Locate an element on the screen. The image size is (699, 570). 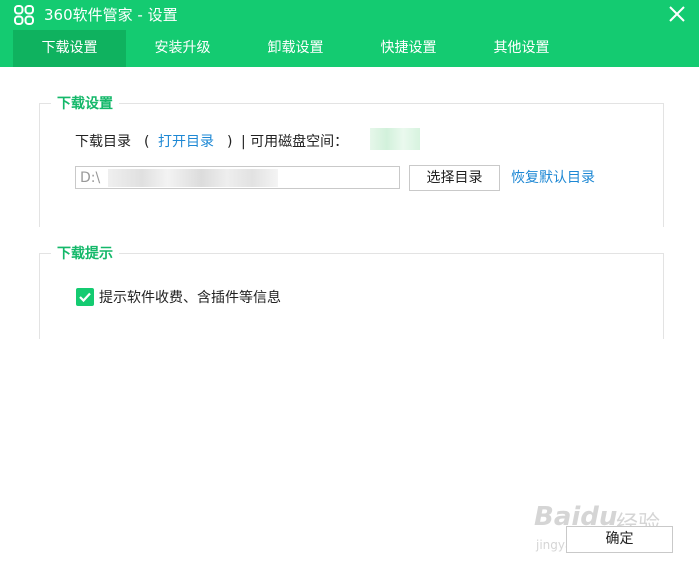
close-icon is located at coordinates (677, 14).